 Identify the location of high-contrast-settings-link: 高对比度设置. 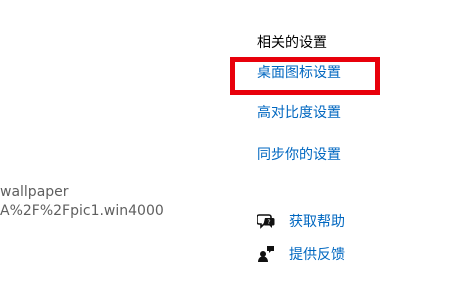
(299, 112).